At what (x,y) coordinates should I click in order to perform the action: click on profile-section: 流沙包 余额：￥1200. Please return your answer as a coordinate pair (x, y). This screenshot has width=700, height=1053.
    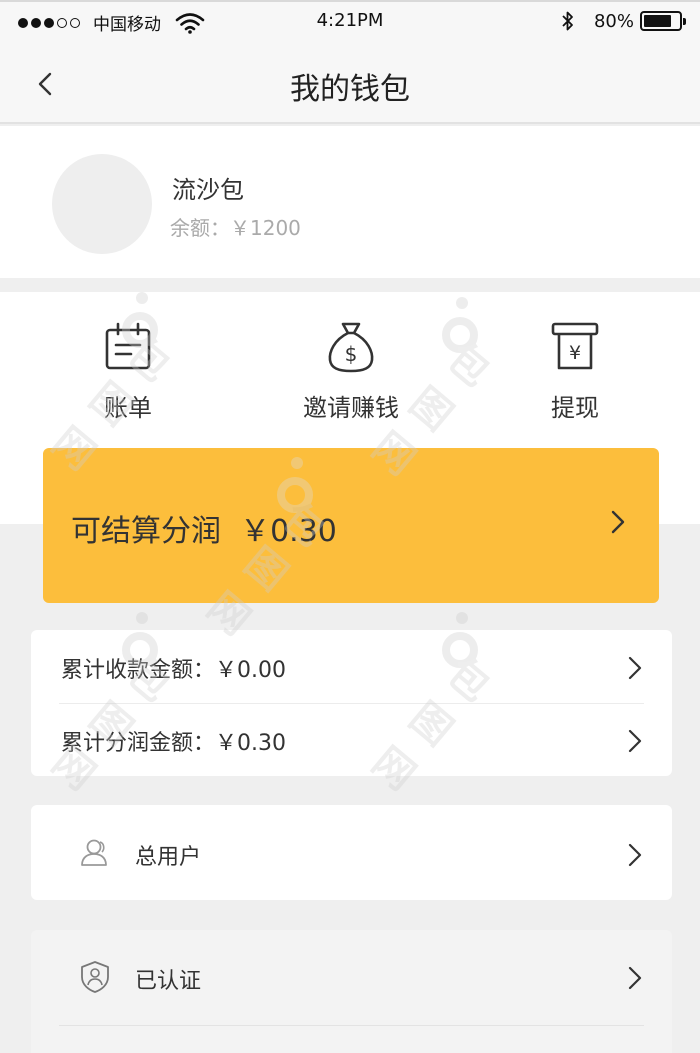
    Looking at the image, I should click on (350, 202).